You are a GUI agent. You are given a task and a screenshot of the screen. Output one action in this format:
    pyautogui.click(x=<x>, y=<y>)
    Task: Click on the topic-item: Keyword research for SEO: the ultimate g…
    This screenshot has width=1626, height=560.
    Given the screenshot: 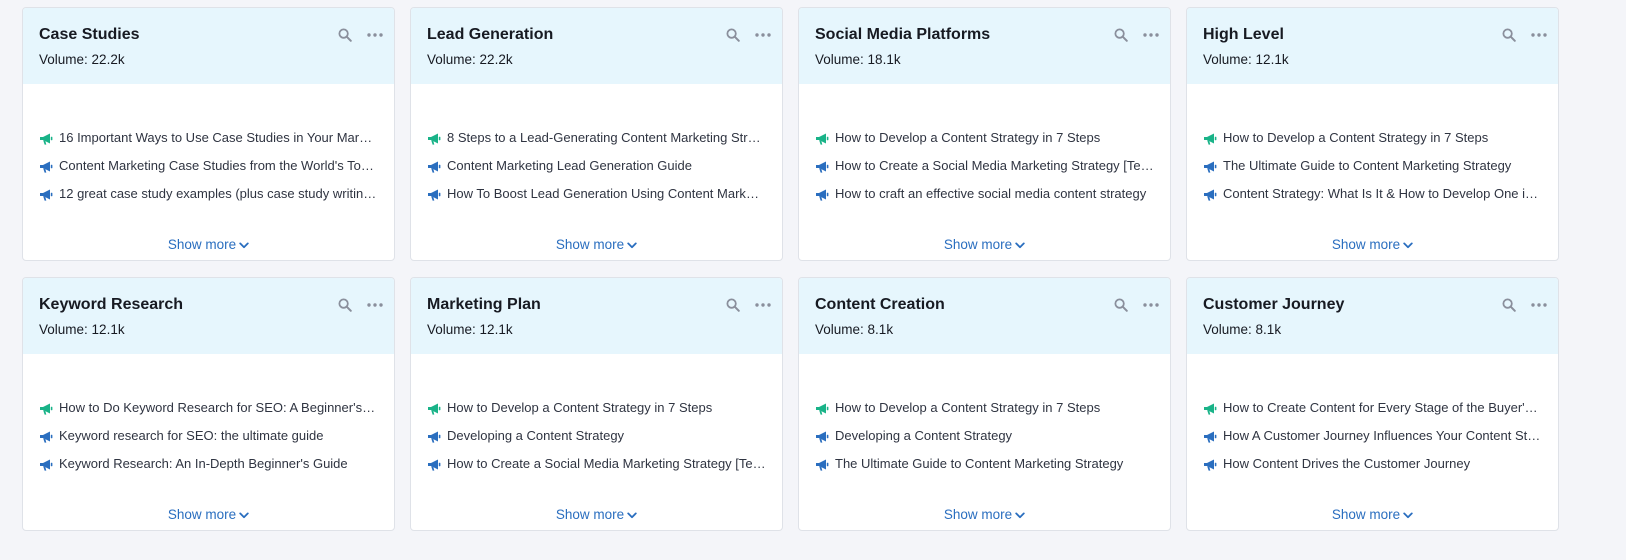 What is the action you would take?
    pyautogui.click(x=208, y=436)
    